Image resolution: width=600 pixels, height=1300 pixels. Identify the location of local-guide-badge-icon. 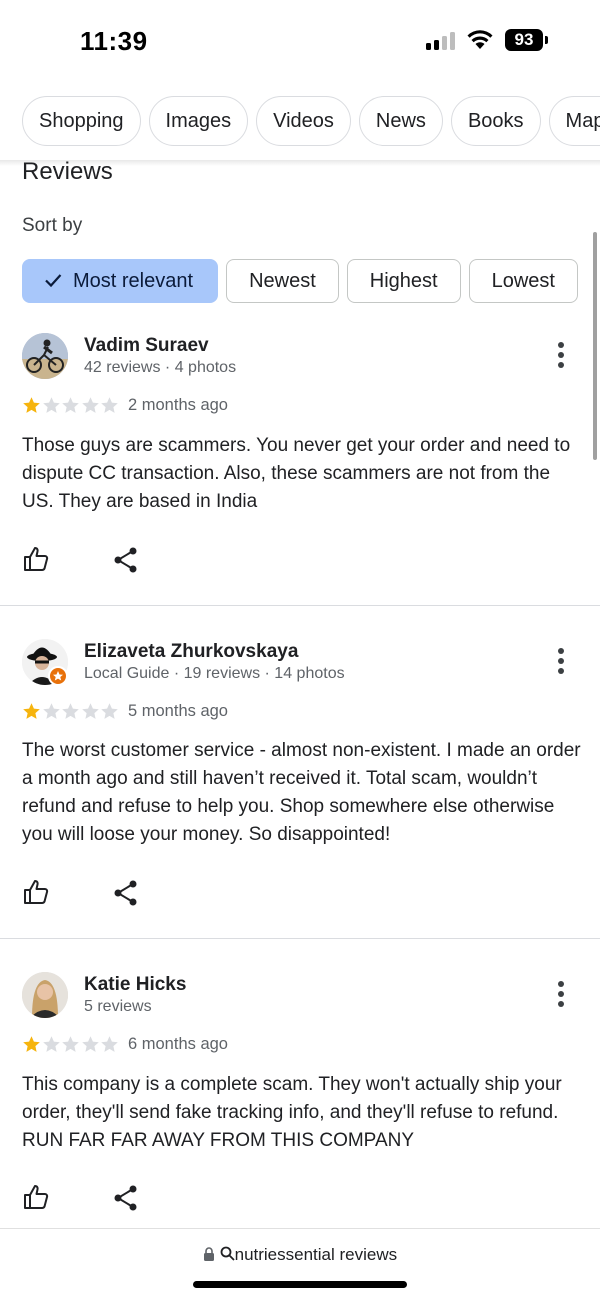
(58, 676).